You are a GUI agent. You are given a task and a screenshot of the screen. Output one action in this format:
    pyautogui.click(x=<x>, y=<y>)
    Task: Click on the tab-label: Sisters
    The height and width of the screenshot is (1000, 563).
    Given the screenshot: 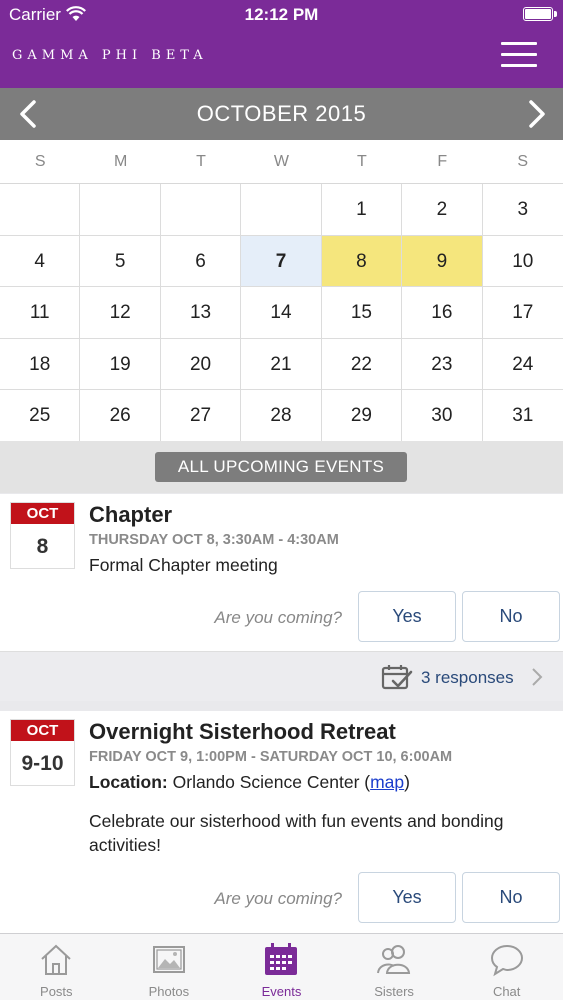 What is the action you would take?
    pyautogui.click(x=394, y=991)
    